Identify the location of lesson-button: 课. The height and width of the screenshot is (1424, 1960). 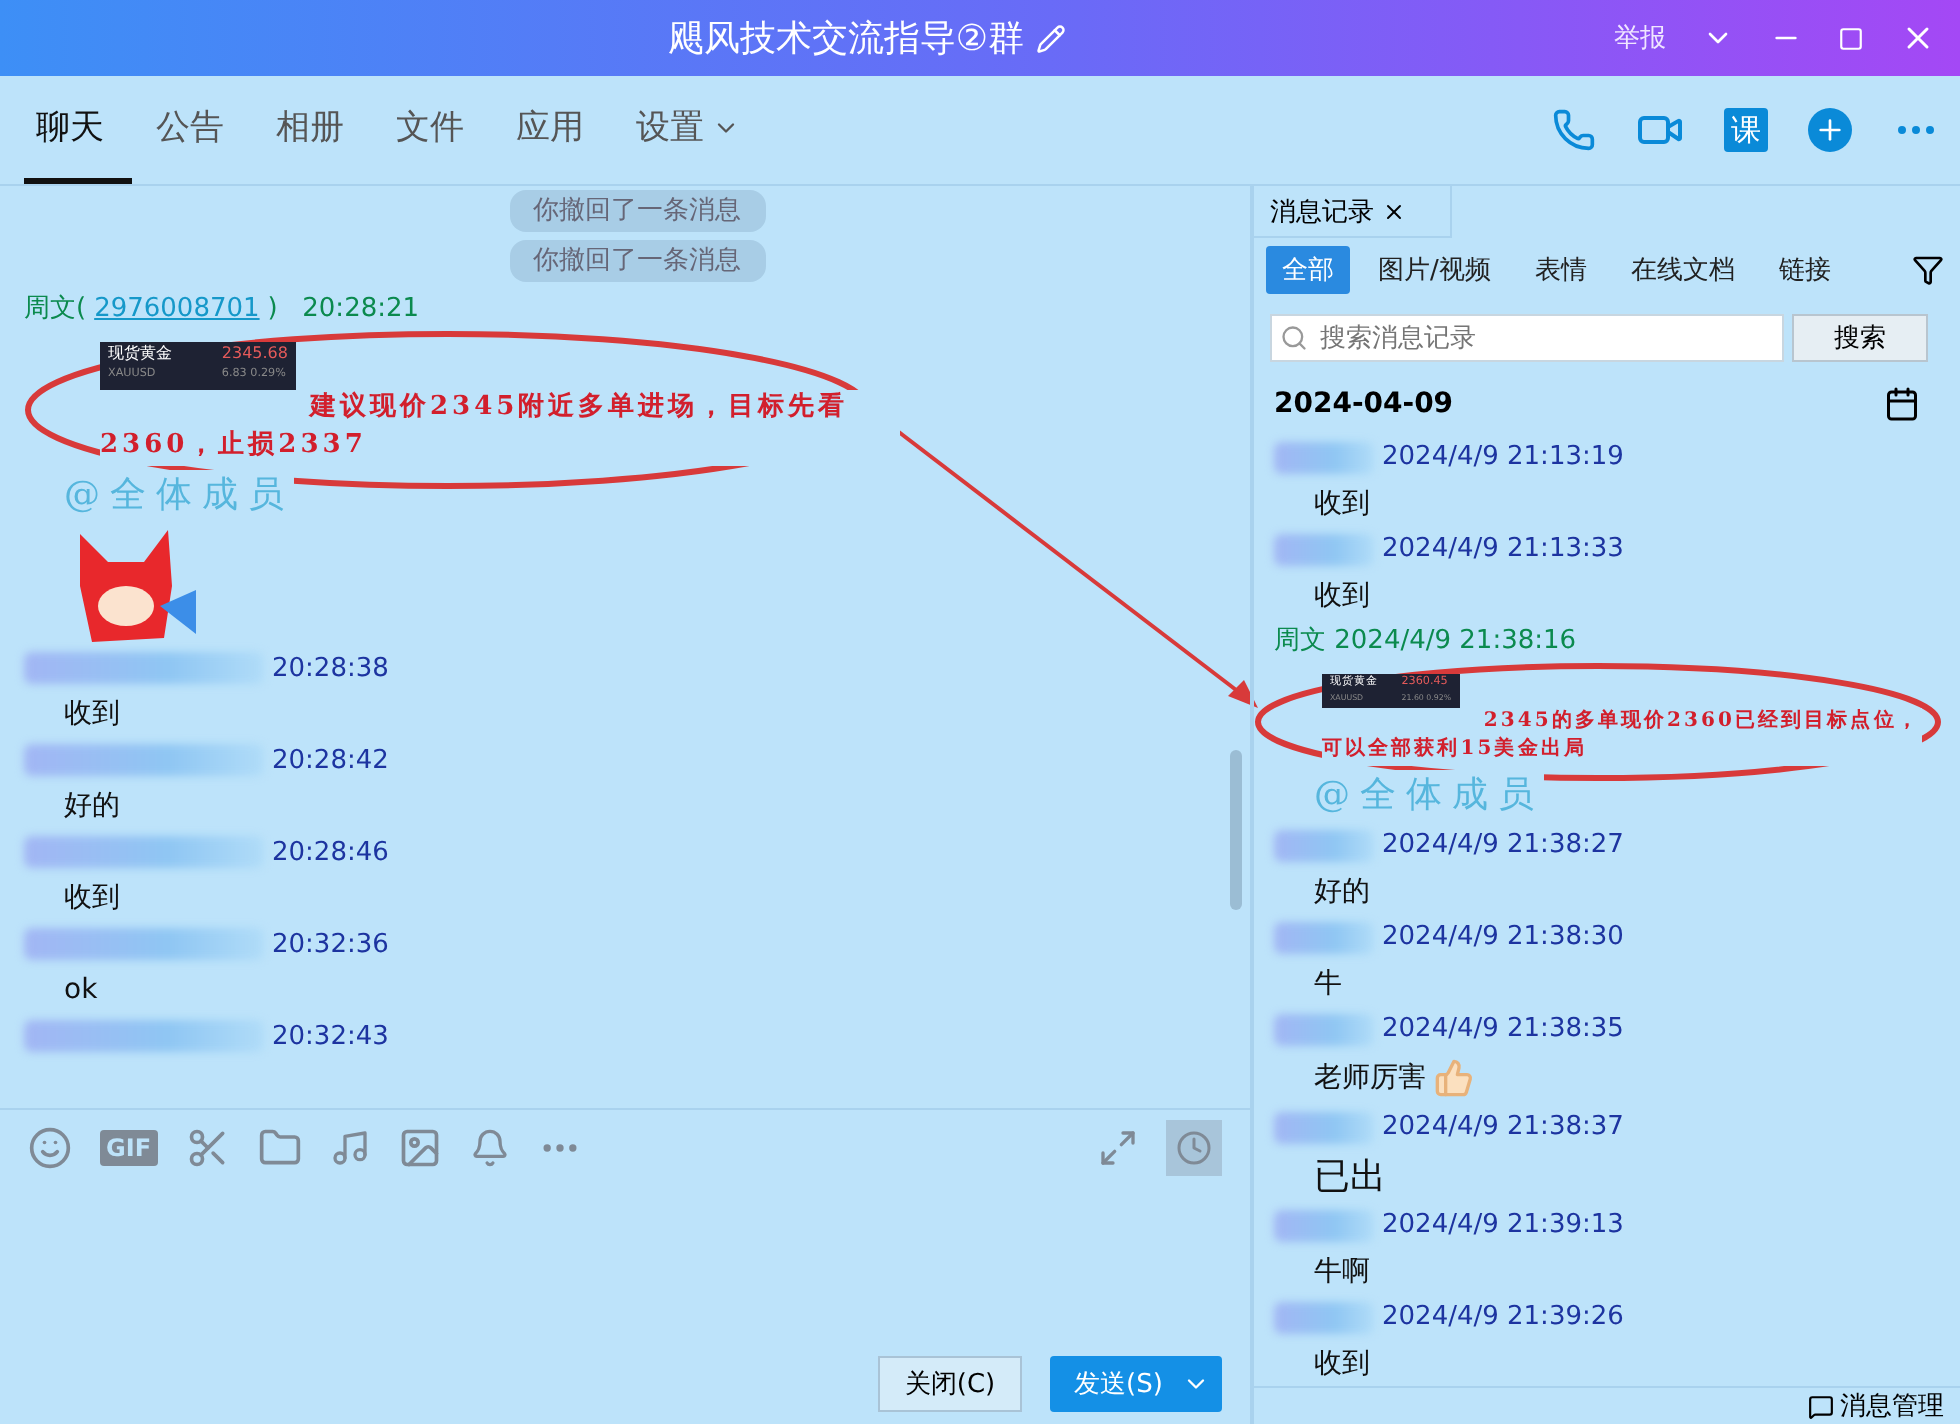
(1746, 130).